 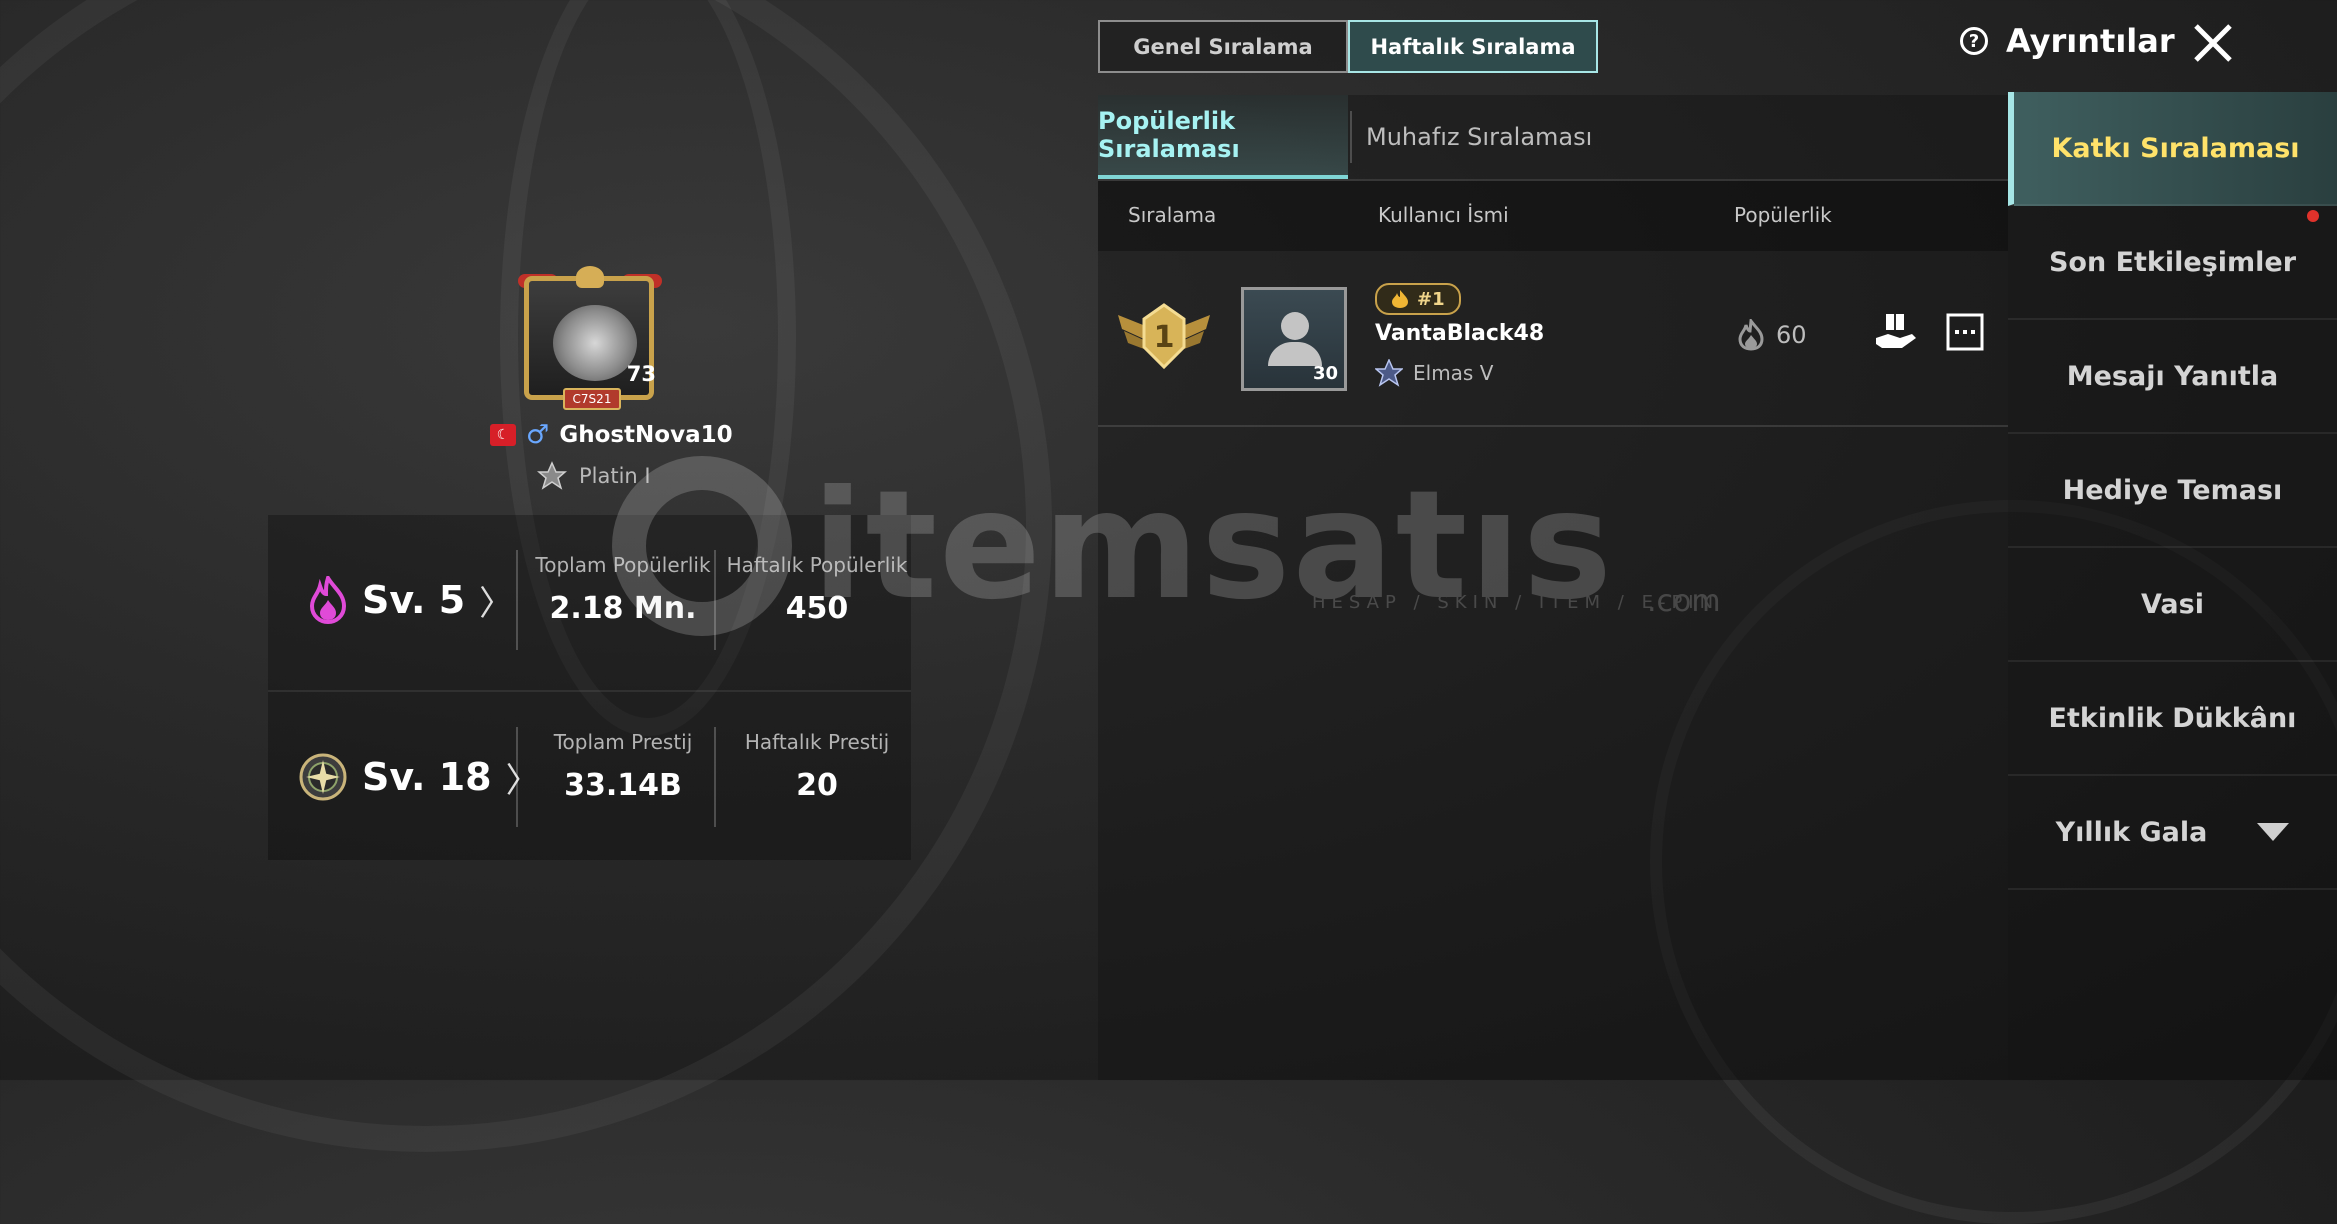 What do you see at coordinates (538, 435) in the screenshot?
I see `male-gender-icon: ♂` at bounding box center [538, 435].